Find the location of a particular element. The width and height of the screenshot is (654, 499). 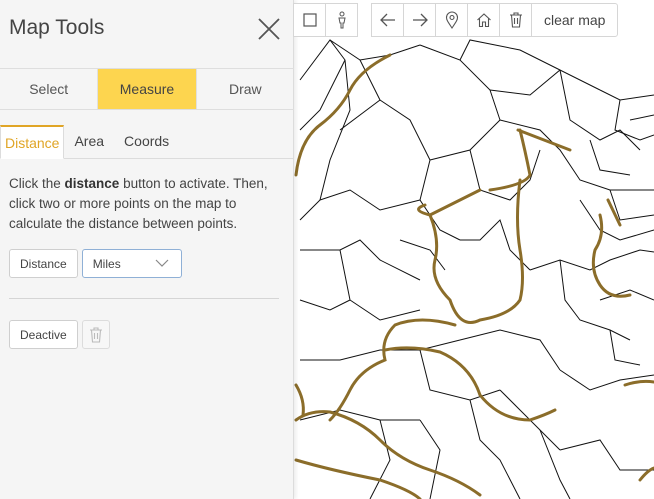

arrow-right-icon is located at coordinates (420, 20).